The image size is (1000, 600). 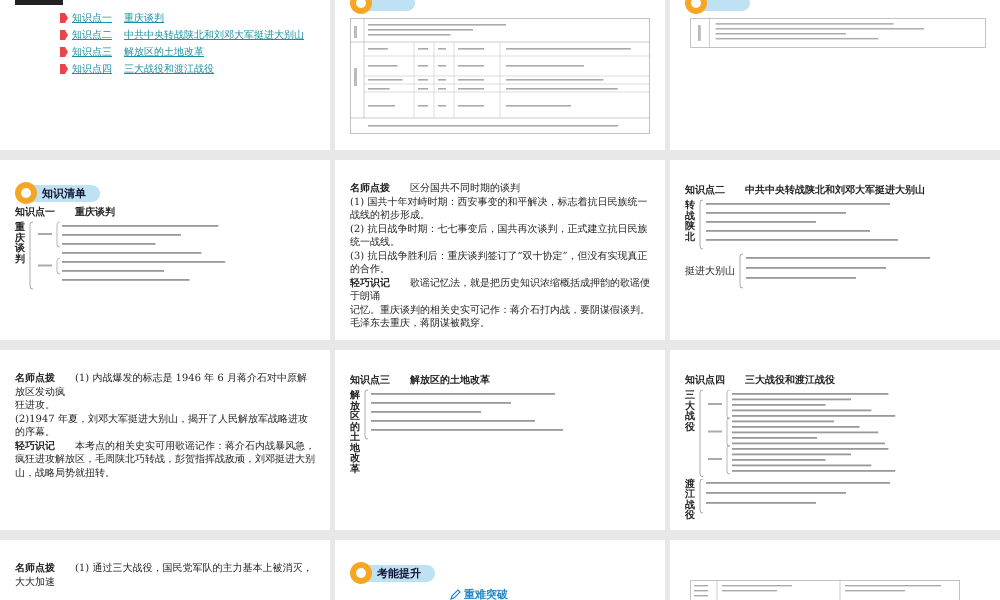 What do you see at coordinates (214, 35) in the screenshot?
I see `topic-link: 中共中央转战陕北和刘邓大军挺进大别山` at bounding box center [214, 35].